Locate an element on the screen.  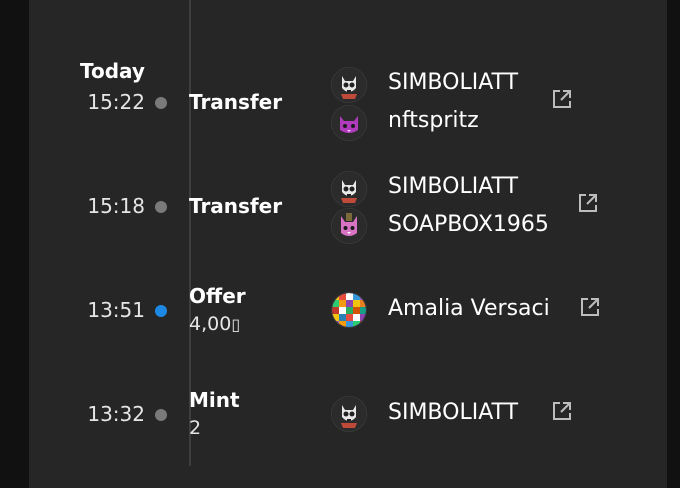
offer-amount-value: 4,00 is located at coordinates (210, 324).